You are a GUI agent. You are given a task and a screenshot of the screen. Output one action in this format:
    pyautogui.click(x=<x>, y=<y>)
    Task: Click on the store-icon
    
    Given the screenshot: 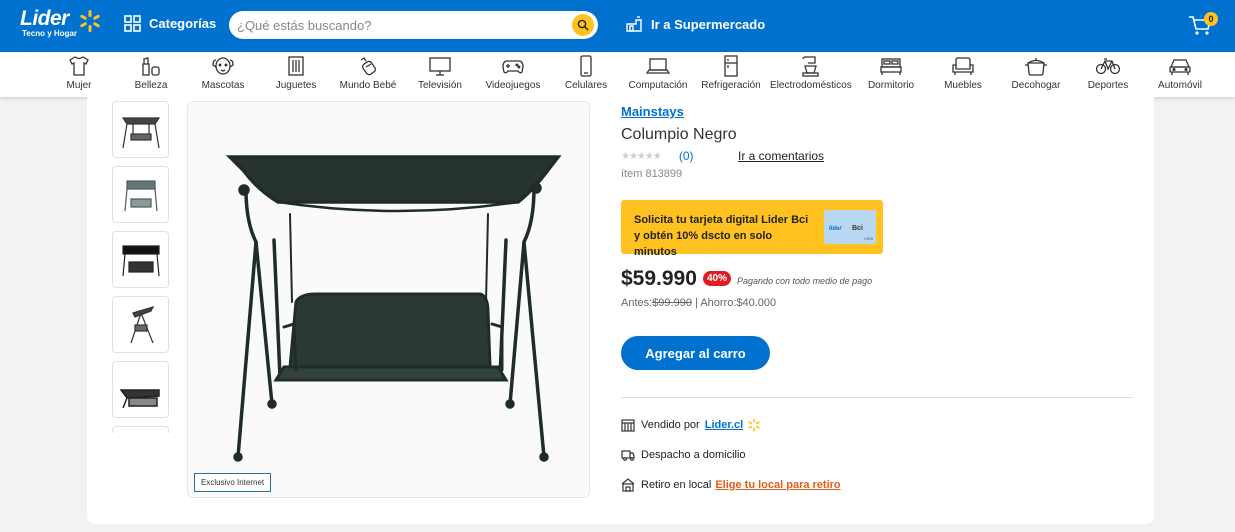 What is the action you would take?
    pyautogui.click(x=628, y=425)
    